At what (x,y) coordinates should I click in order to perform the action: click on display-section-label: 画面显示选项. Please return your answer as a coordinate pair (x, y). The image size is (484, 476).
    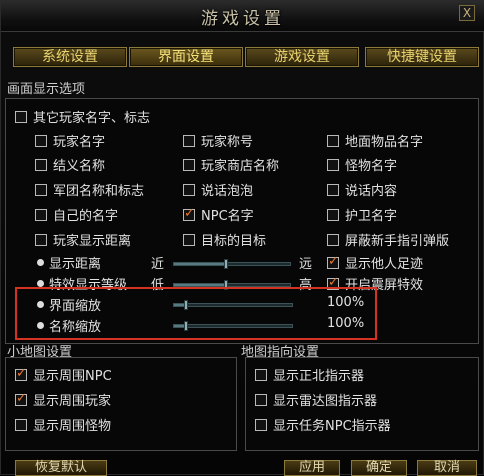
    Looking at the image, I should click on (46, 89).